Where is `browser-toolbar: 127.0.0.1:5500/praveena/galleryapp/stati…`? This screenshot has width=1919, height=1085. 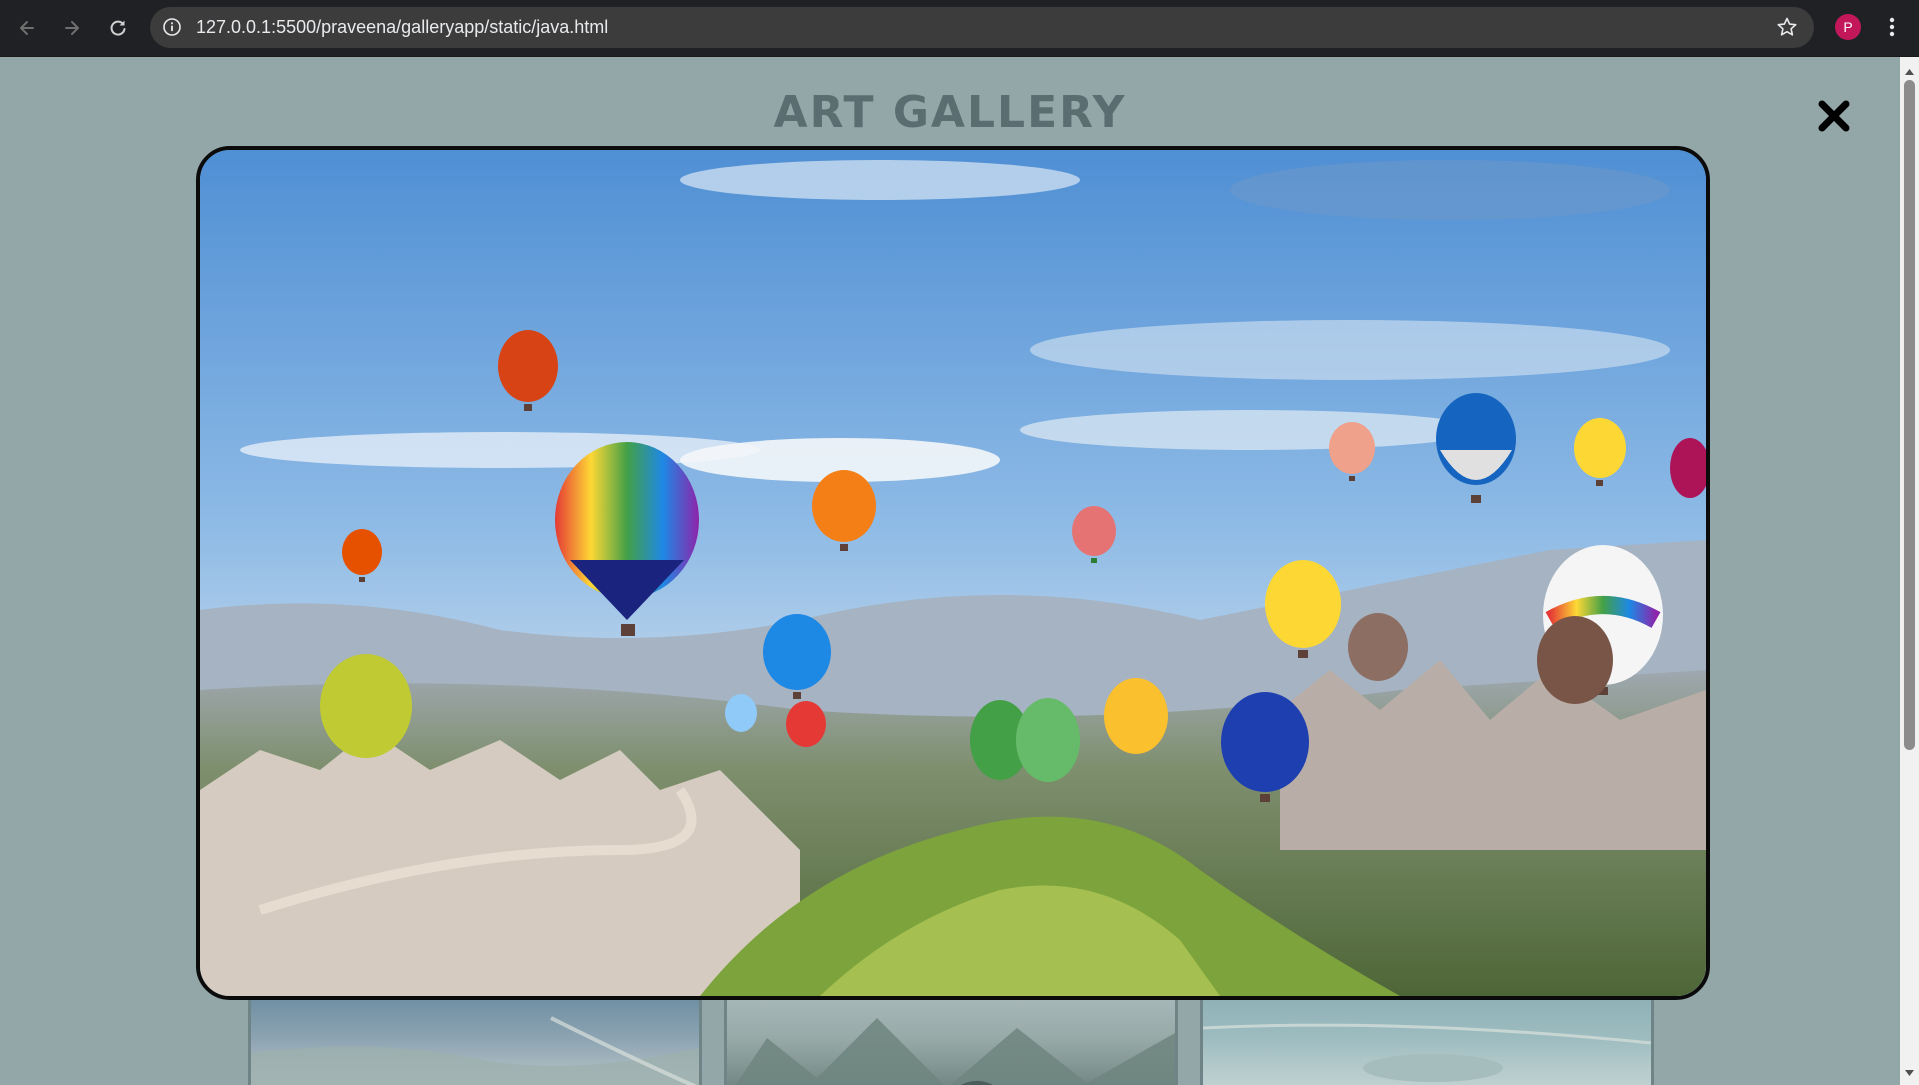 browser-toolbar: 127.0.0.1:5500/praveena/galleryapp/stati… is located at coordinates (959, 28).